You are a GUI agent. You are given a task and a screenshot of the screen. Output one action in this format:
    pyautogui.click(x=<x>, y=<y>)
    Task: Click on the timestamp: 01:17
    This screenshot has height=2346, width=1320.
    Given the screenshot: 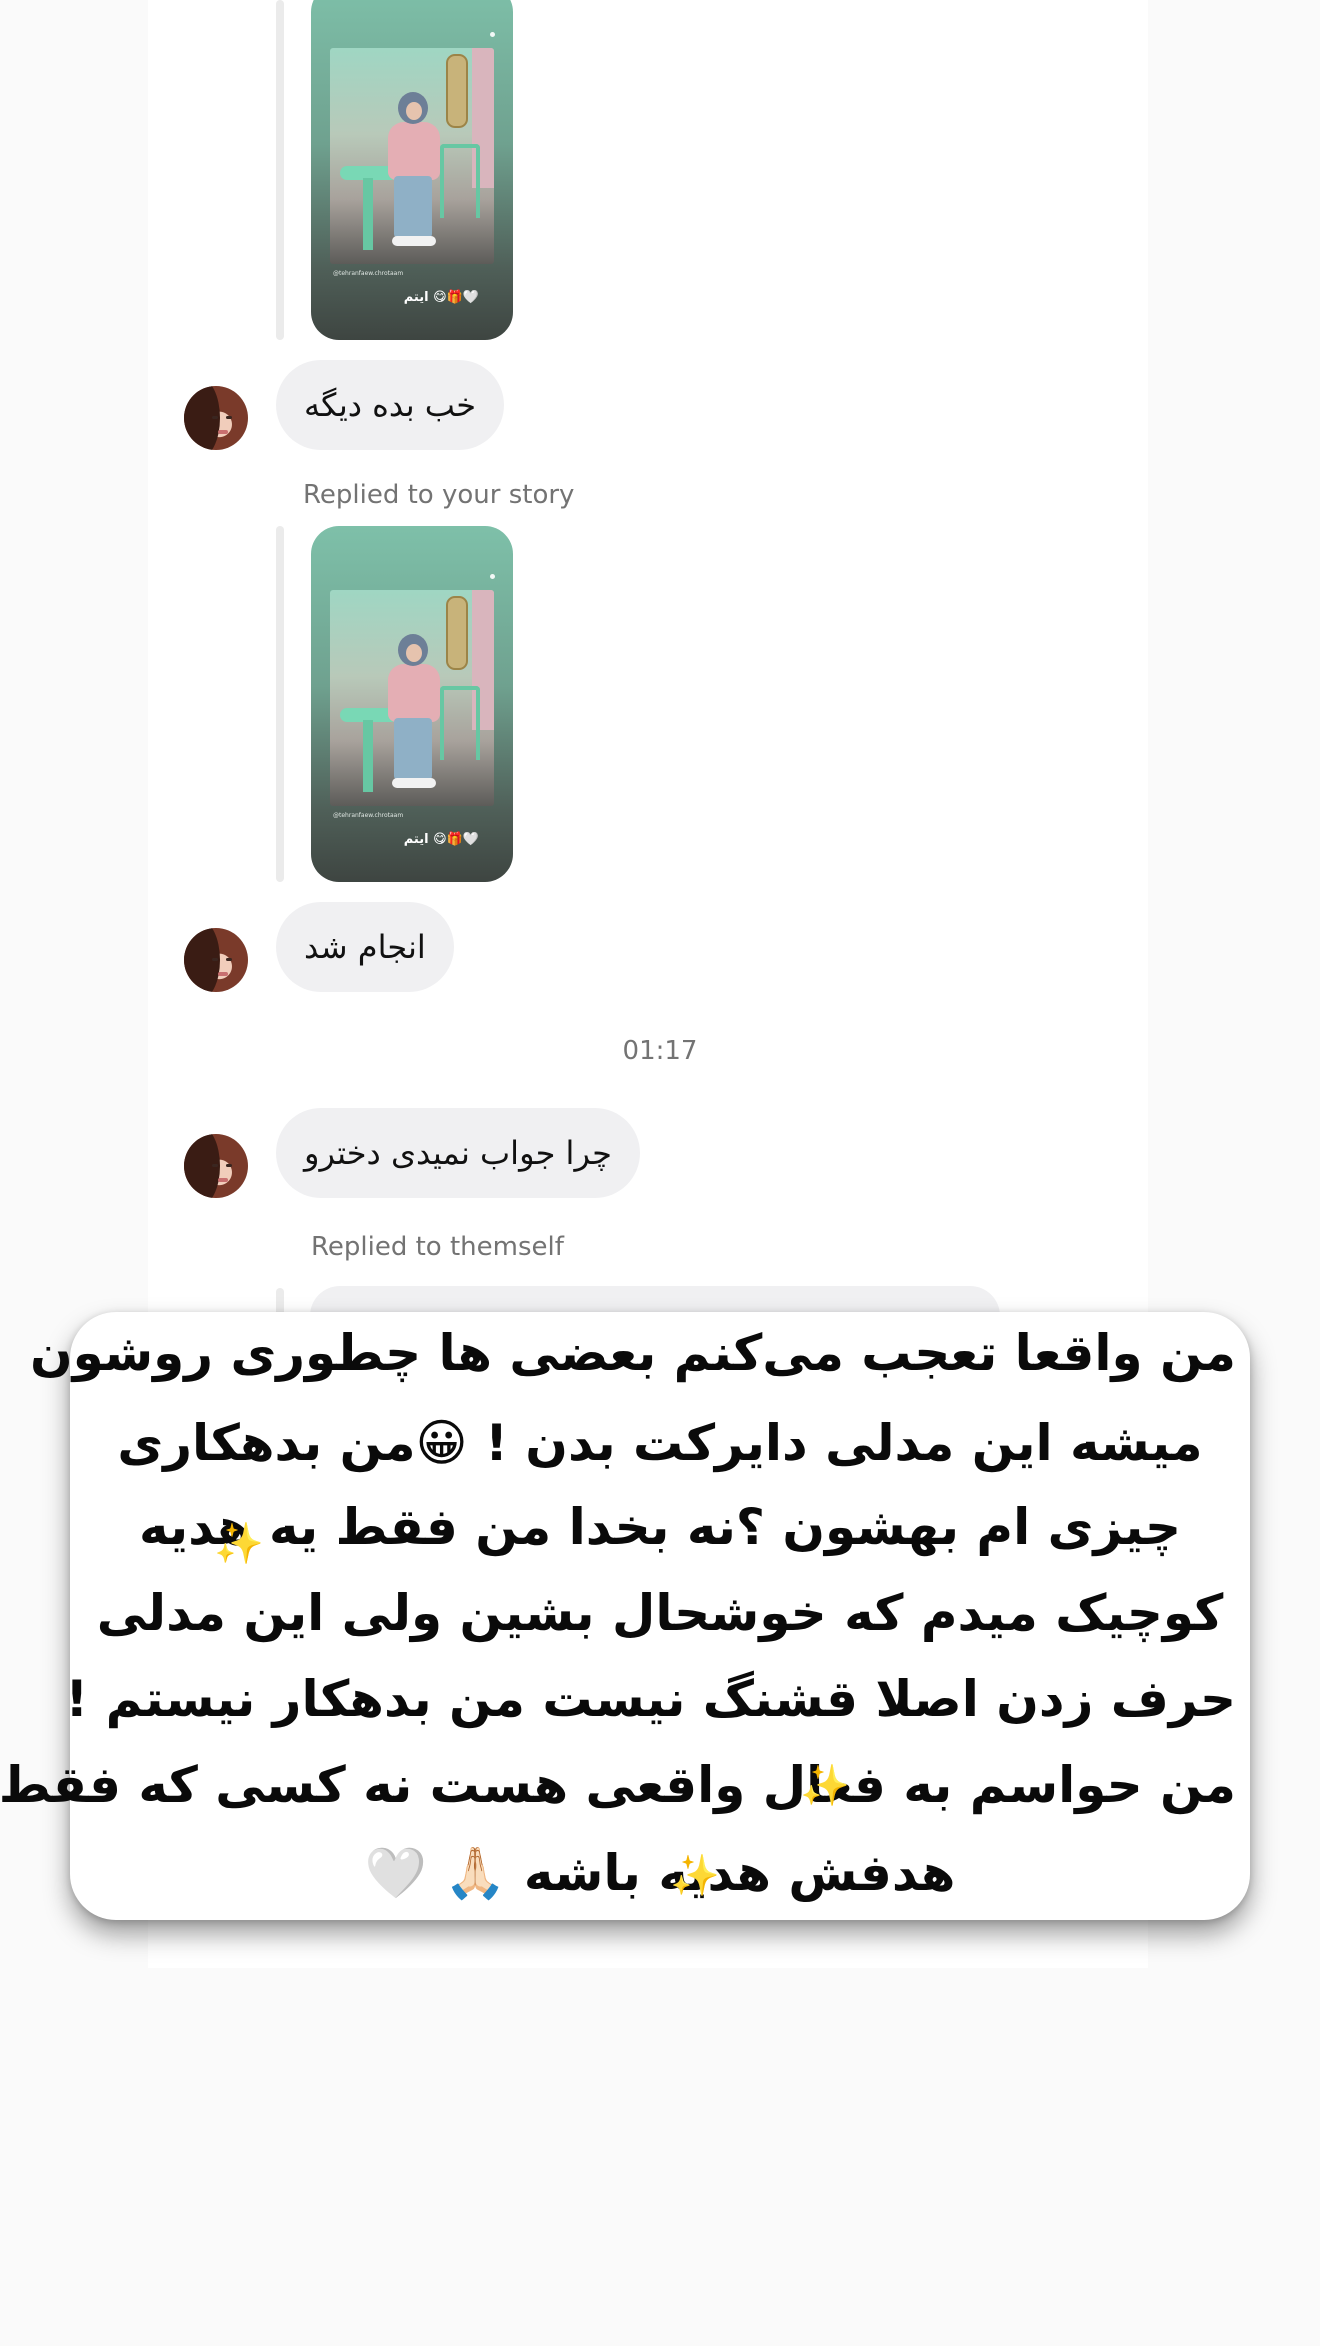 What is the action you would take?
    pyautogui.click(x=660, y=1051)
    